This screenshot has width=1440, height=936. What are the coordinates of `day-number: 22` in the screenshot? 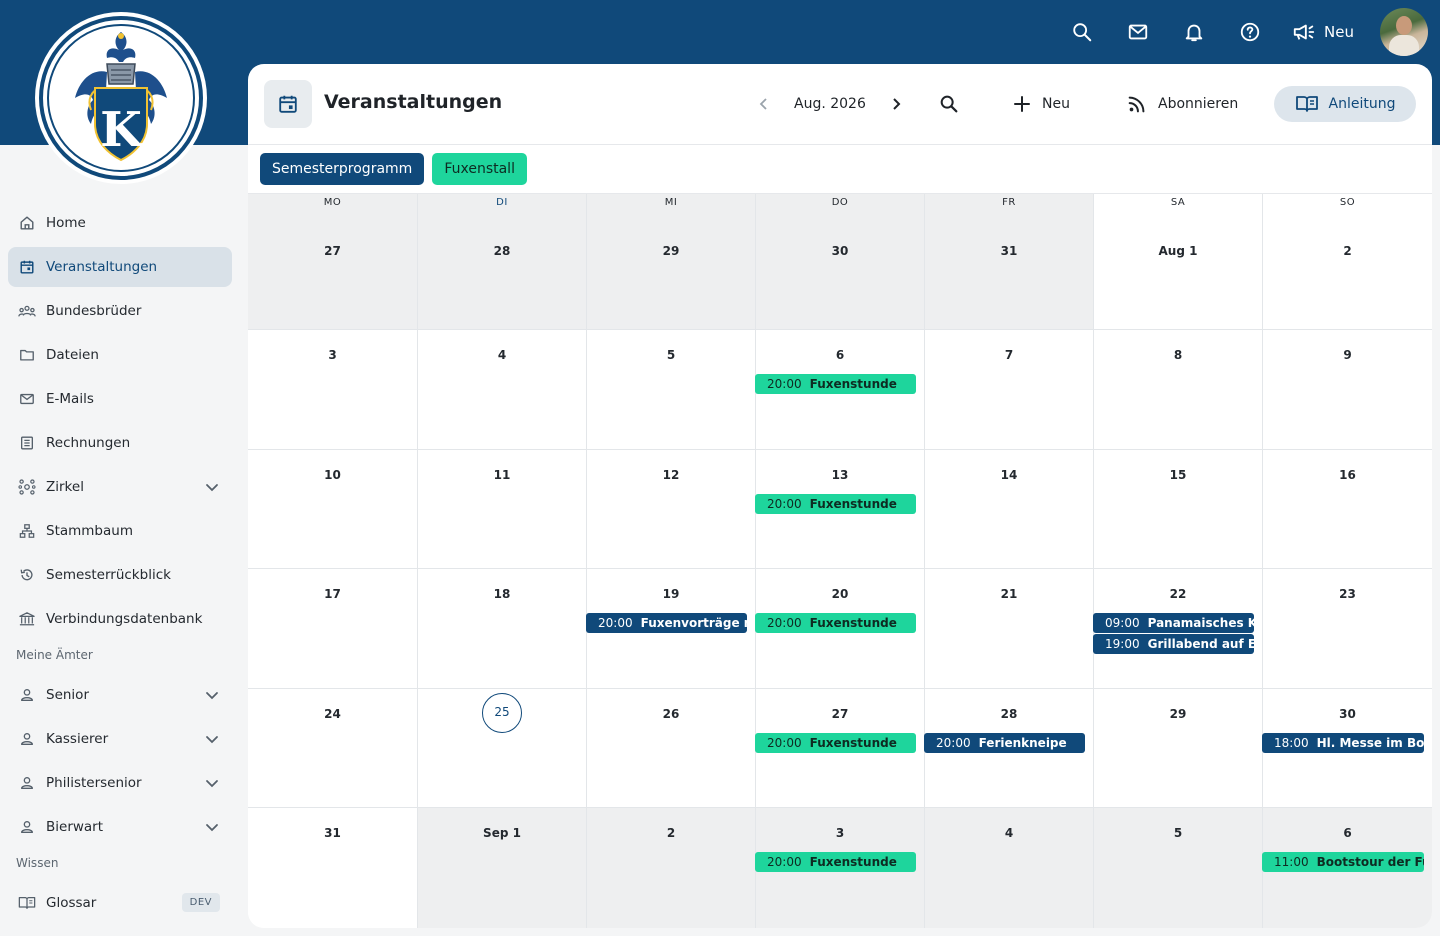 It's located at (1178, 594).